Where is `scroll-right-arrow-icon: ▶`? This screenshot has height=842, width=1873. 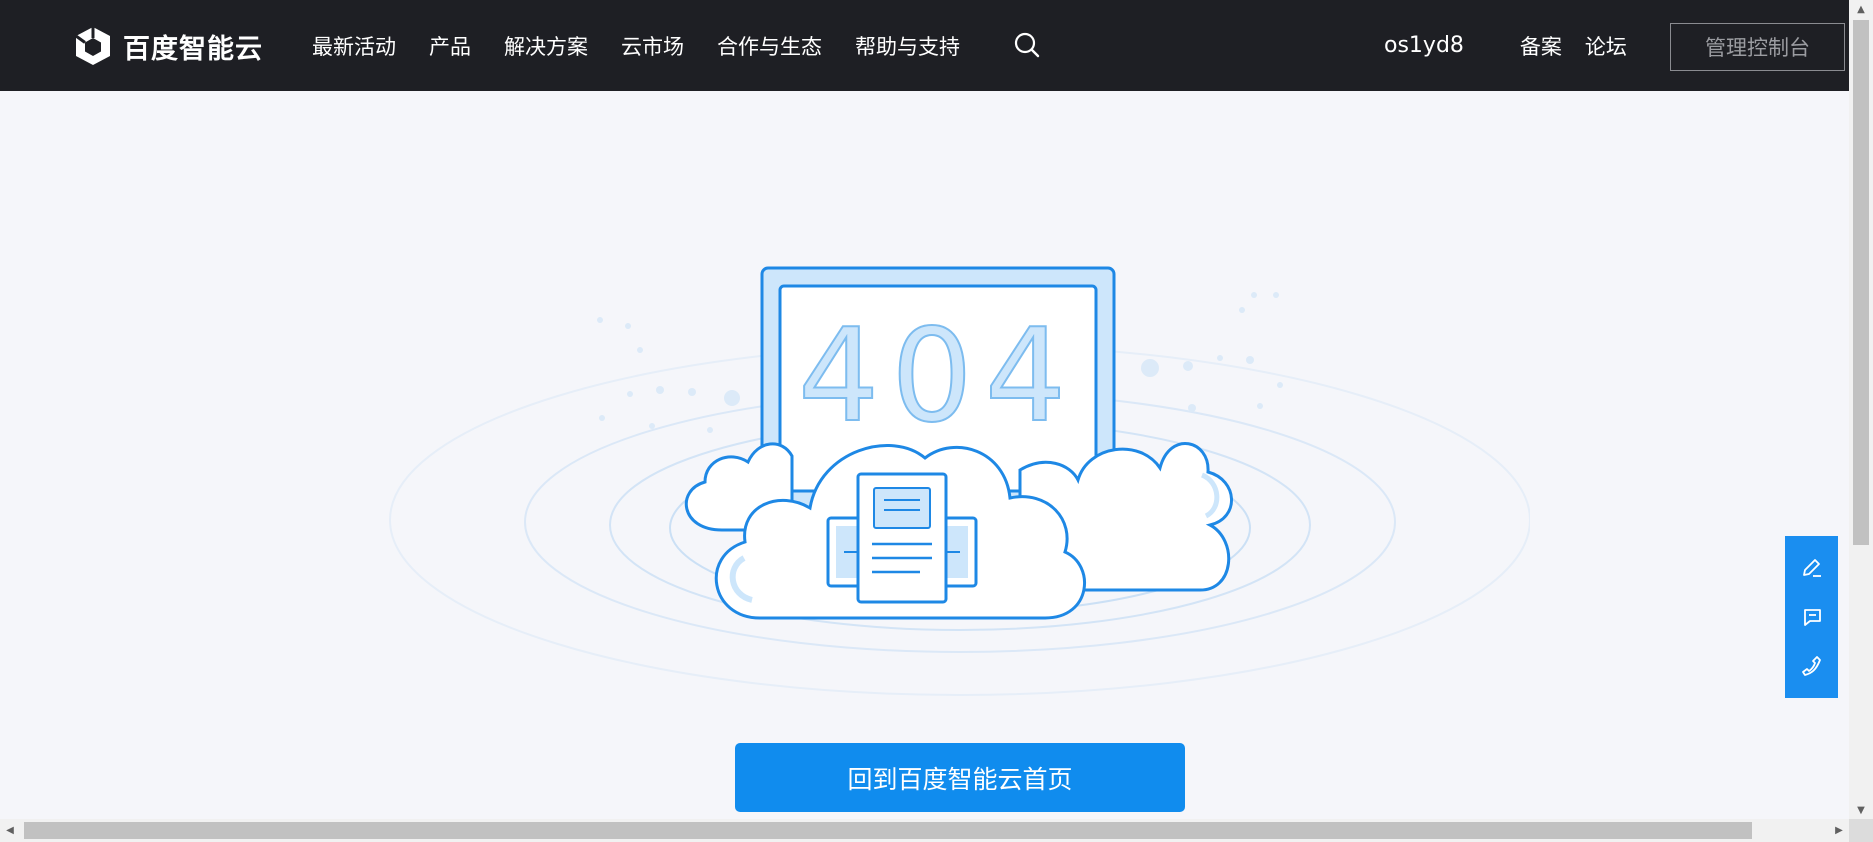
scroll-right-arrow-icon: ▶ is located at coordinates (1839, 830).